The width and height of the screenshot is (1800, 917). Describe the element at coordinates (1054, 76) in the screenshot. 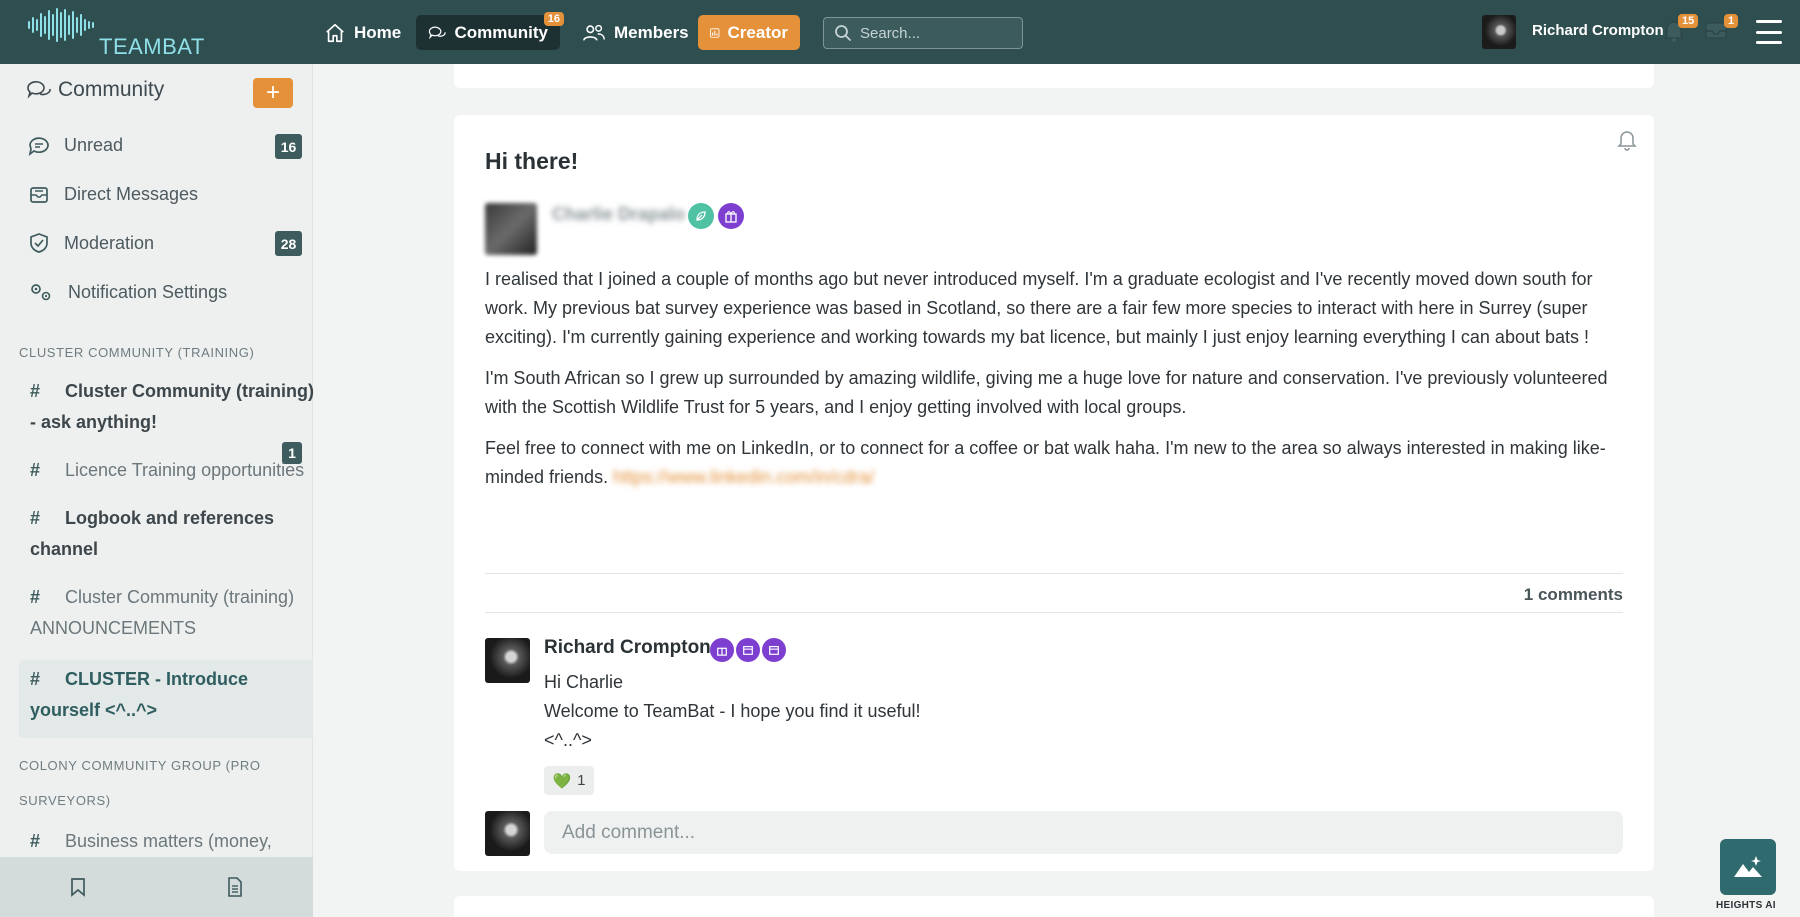

I see `previous-post-card` at that location.